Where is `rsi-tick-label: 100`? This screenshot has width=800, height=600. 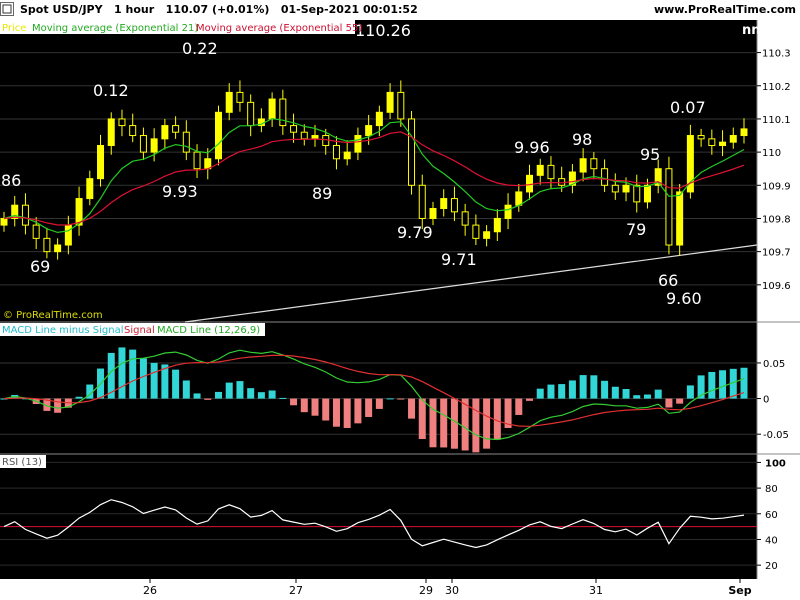
rsi-tick-label: 100 is located at coordinates (775, 463).